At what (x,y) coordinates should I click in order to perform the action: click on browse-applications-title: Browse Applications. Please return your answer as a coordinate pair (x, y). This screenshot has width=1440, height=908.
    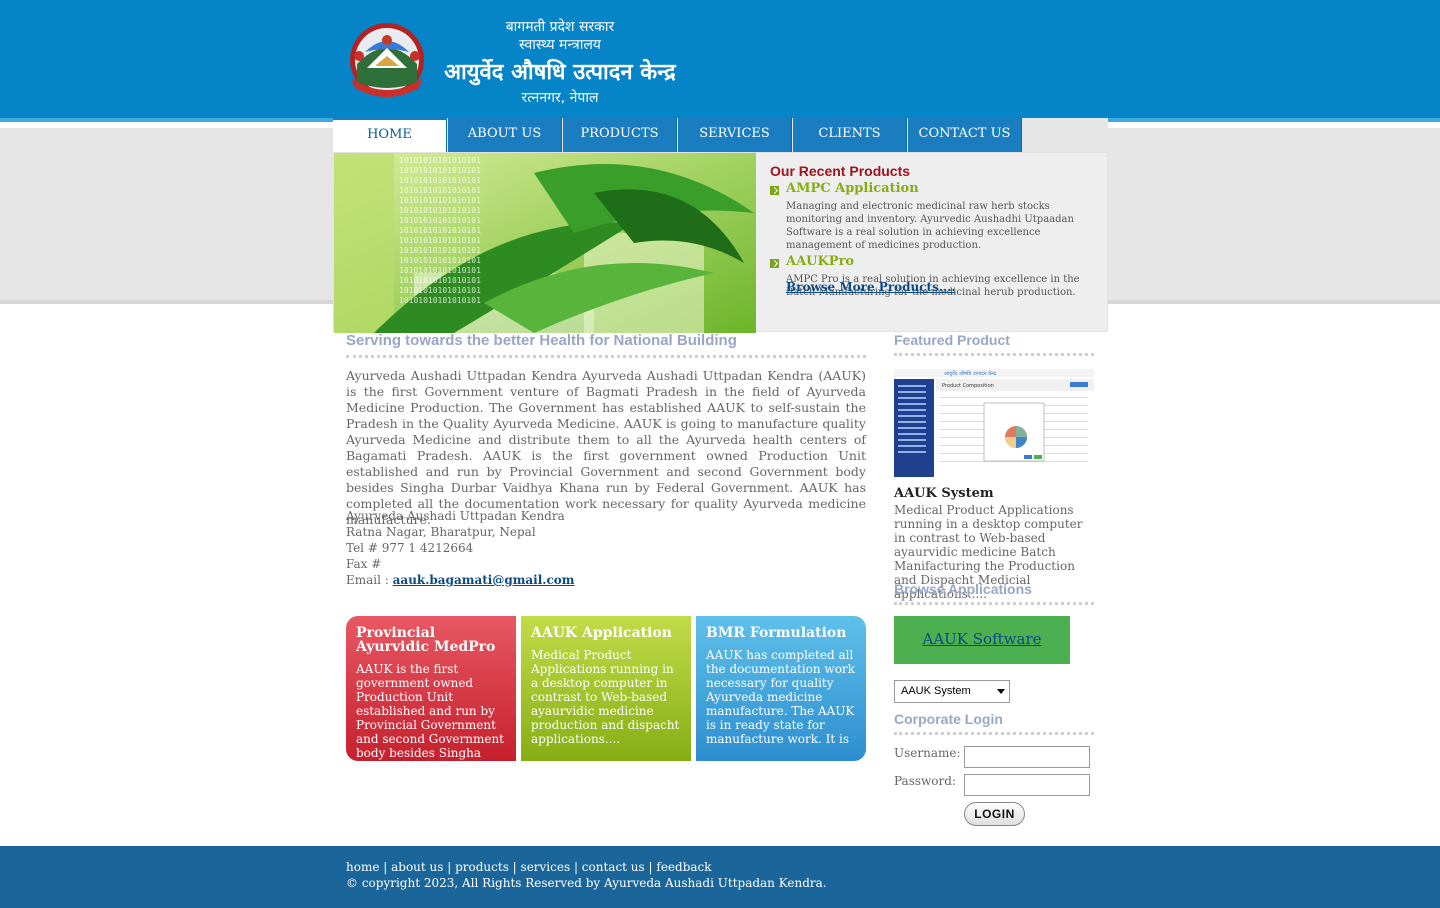
    Looking at the image, I should click on (994, 593).